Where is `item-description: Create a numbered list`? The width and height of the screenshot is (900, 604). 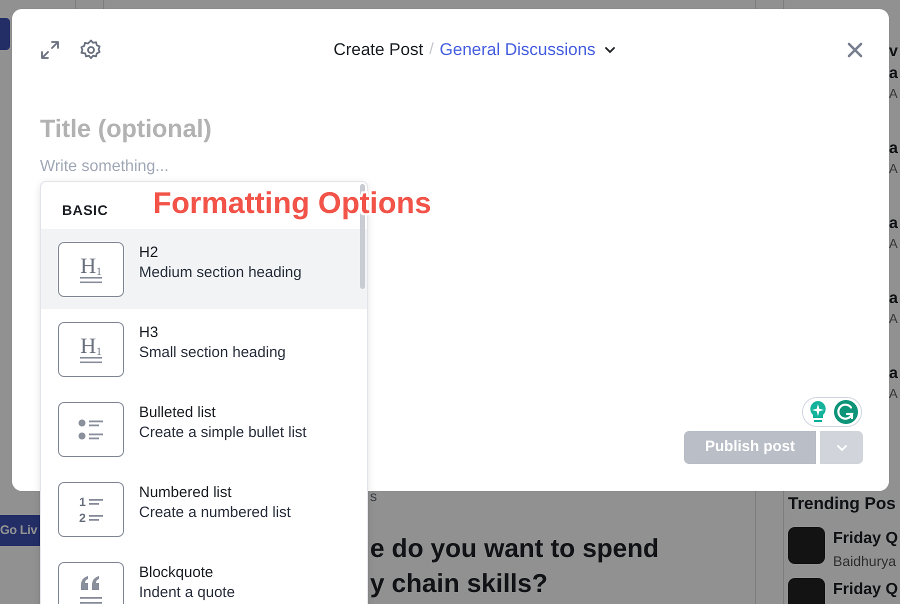 item-description: Create a numbered list is located at coordinates (215, 513).